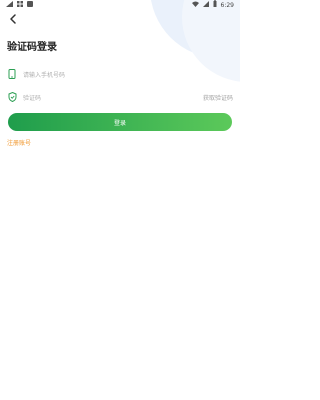 The width and height of the screenshot is (320, 400). I want to click on status-bar-right: 6:29, so click(212, 6).